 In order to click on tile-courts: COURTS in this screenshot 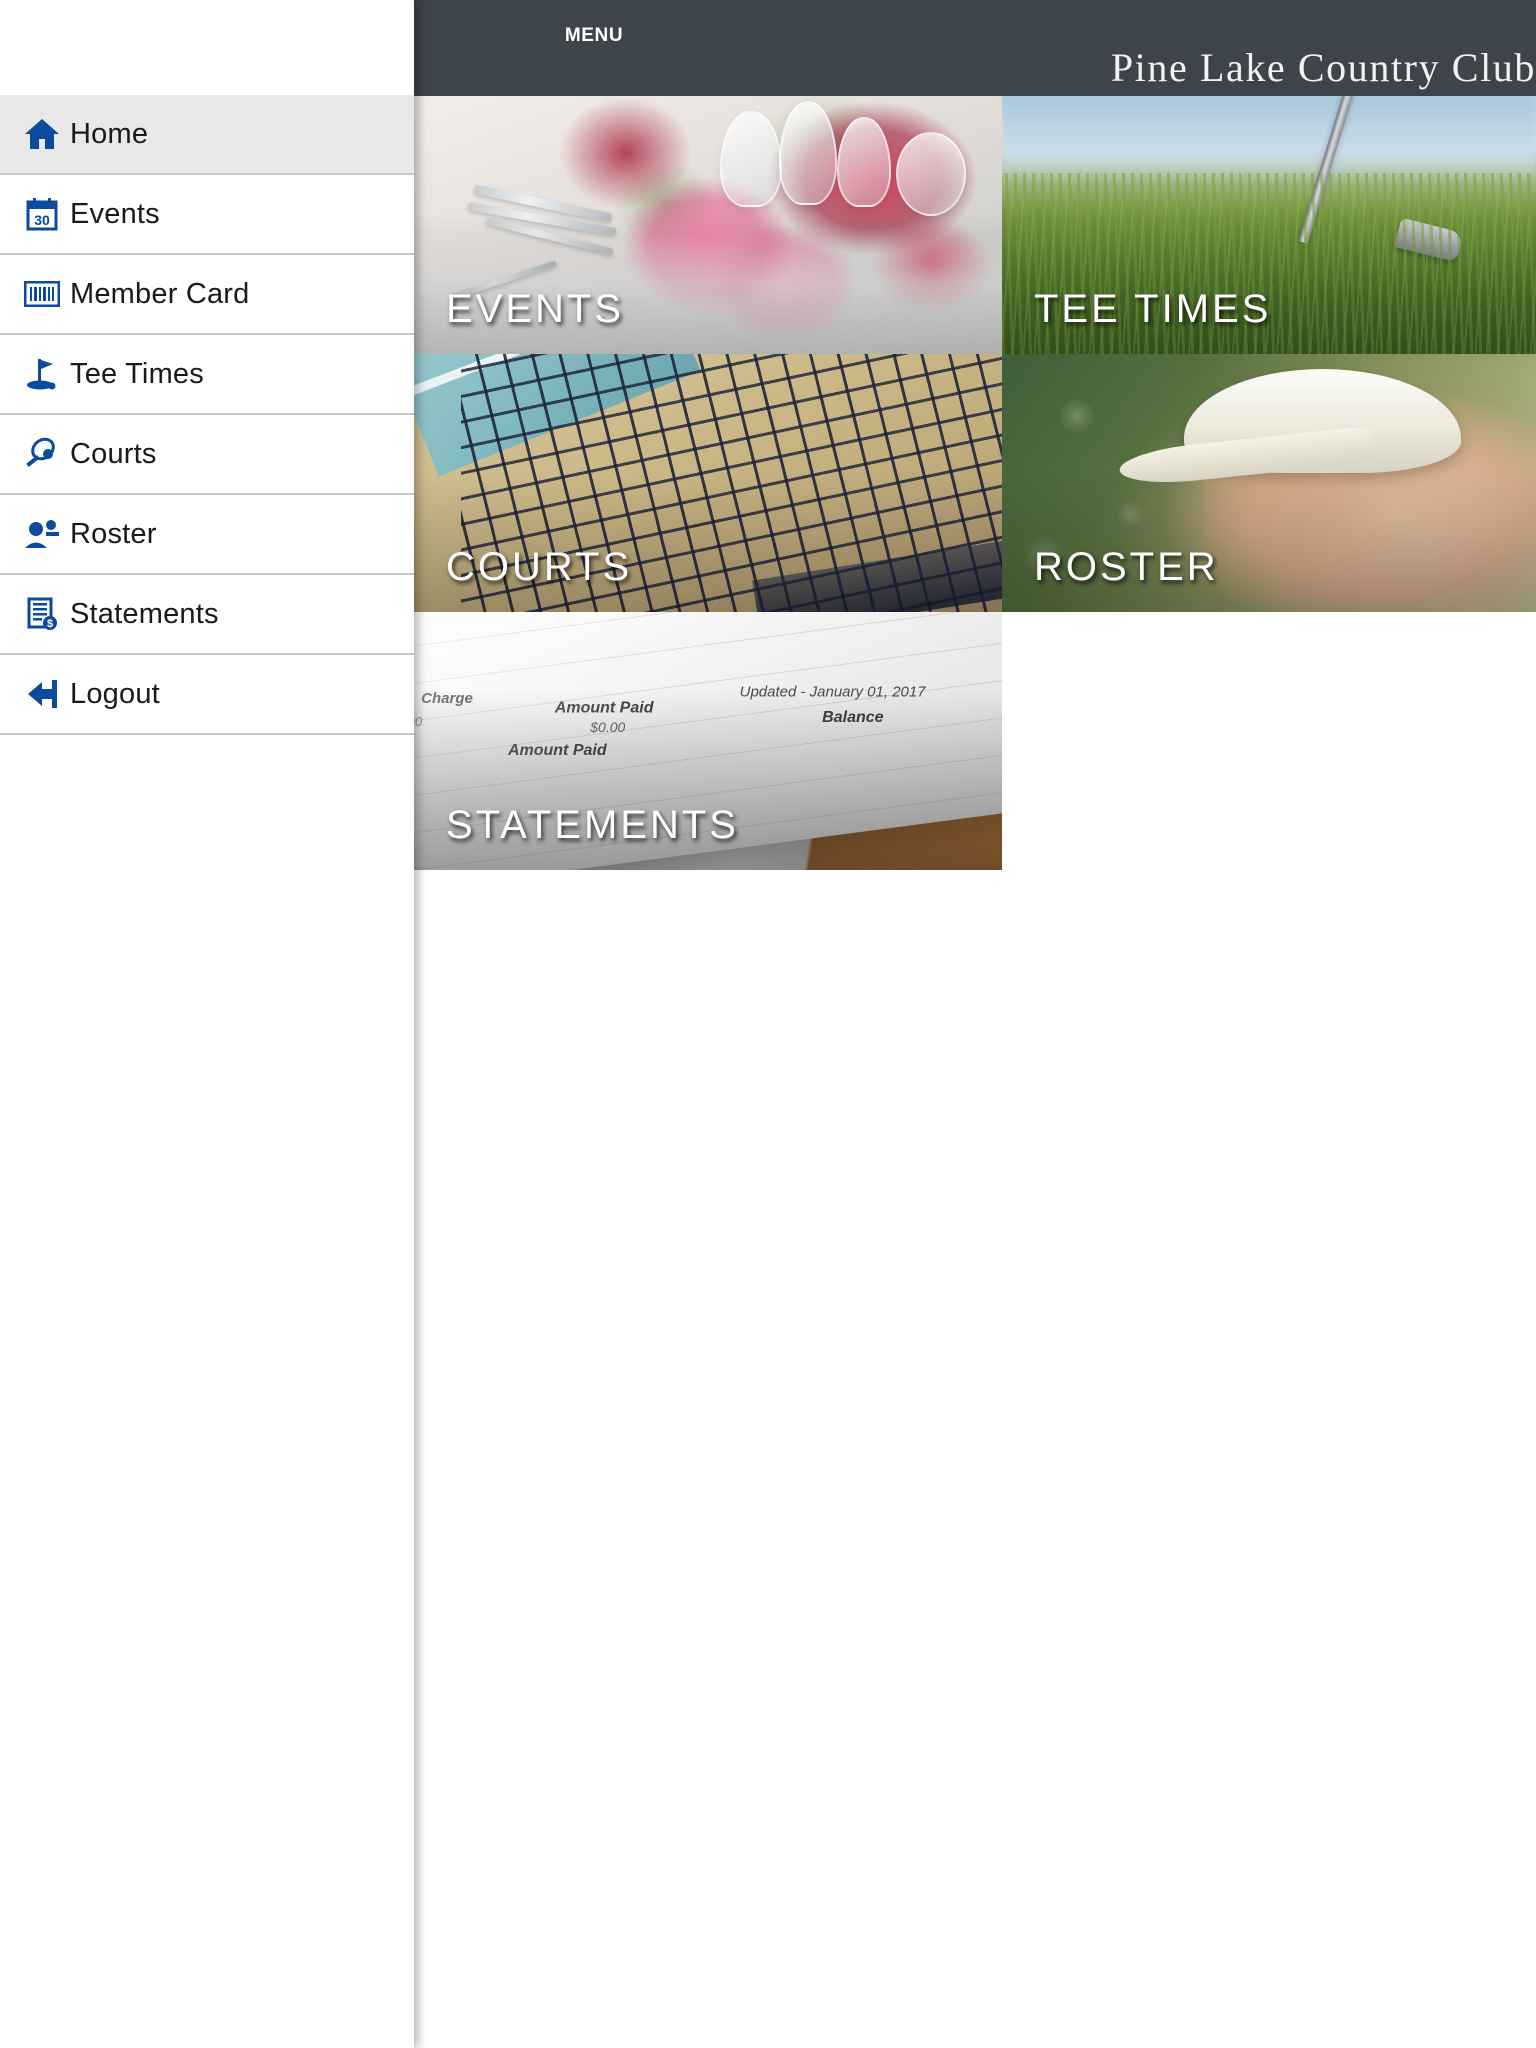, I will do `click(708, 483)`.